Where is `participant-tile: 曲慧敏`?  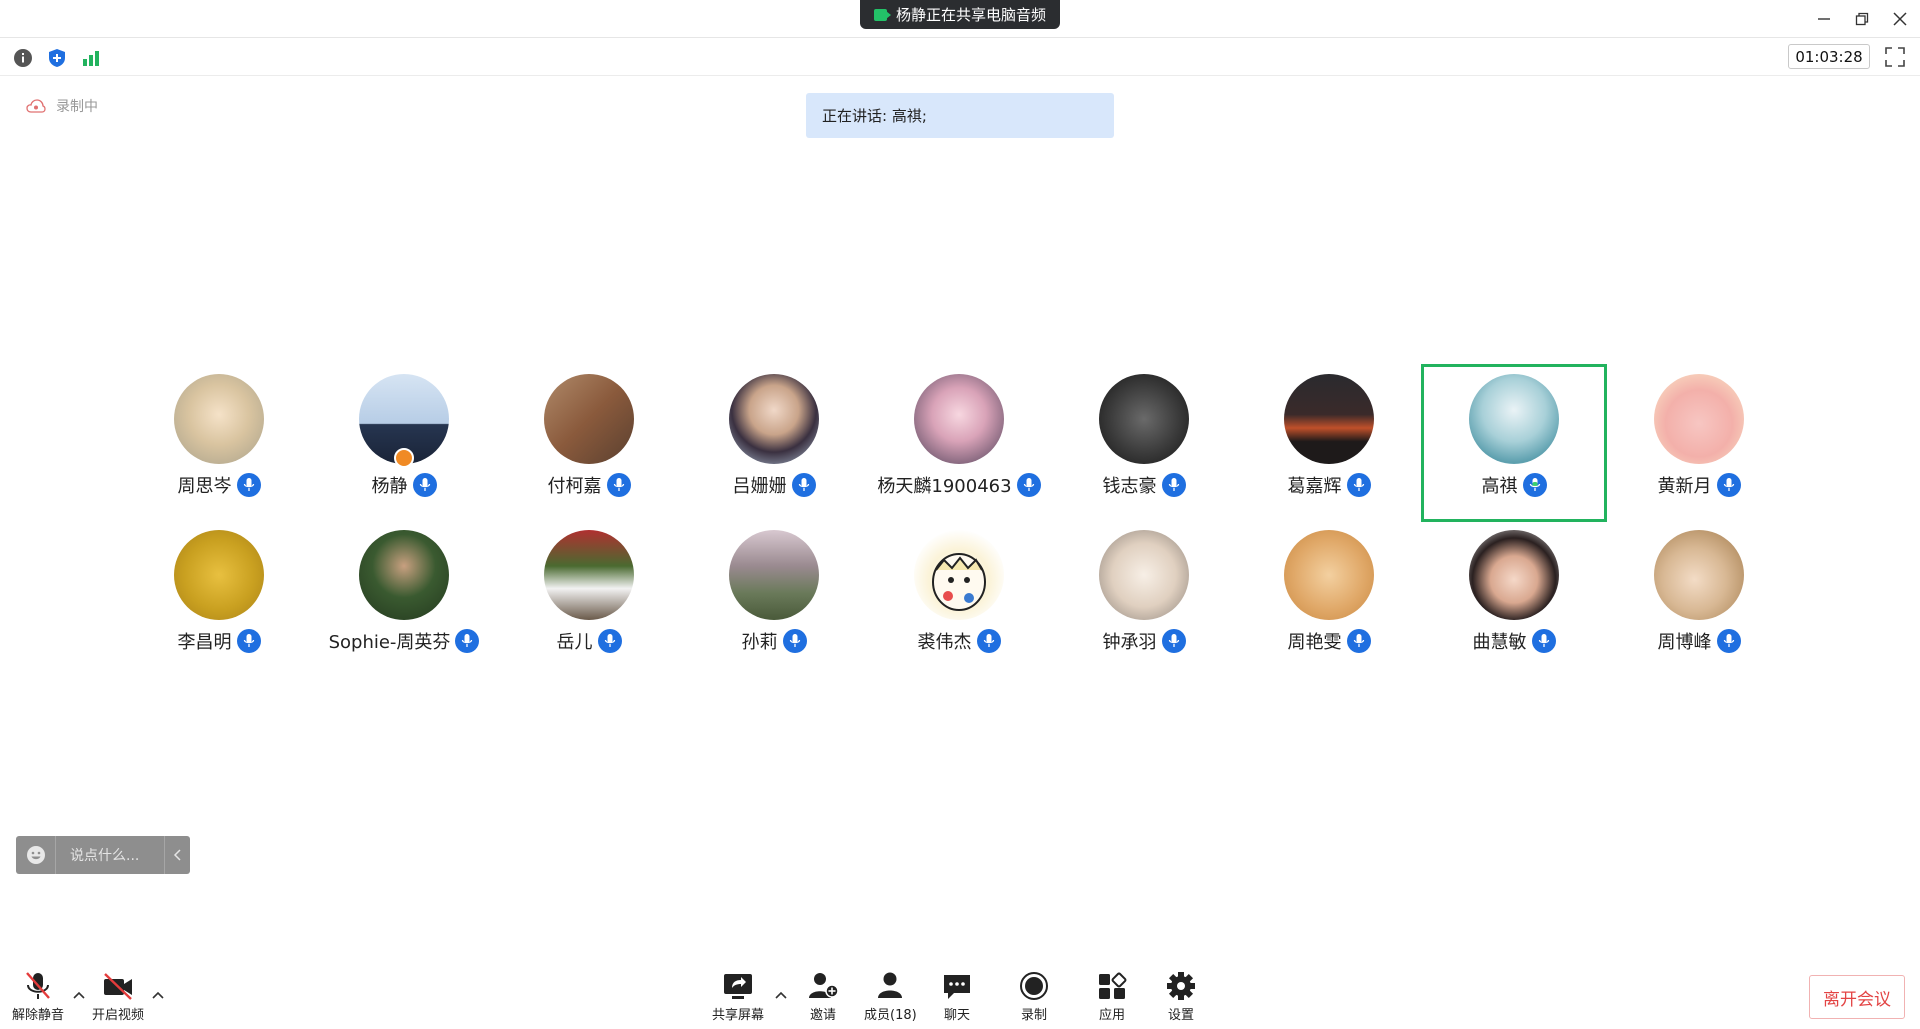 participant-tile: 曲慧敏 is located at coordinates (1514, 599).